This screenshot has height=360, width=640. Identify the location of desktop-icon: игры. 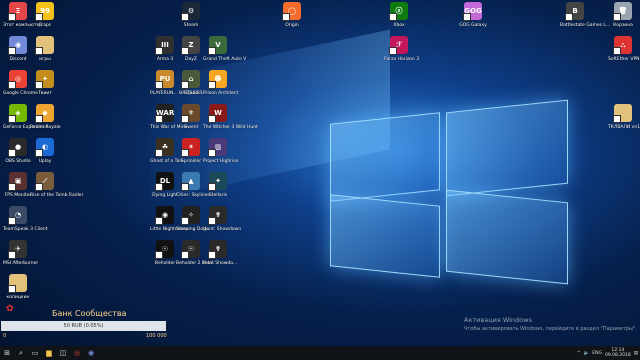
(45, 49).